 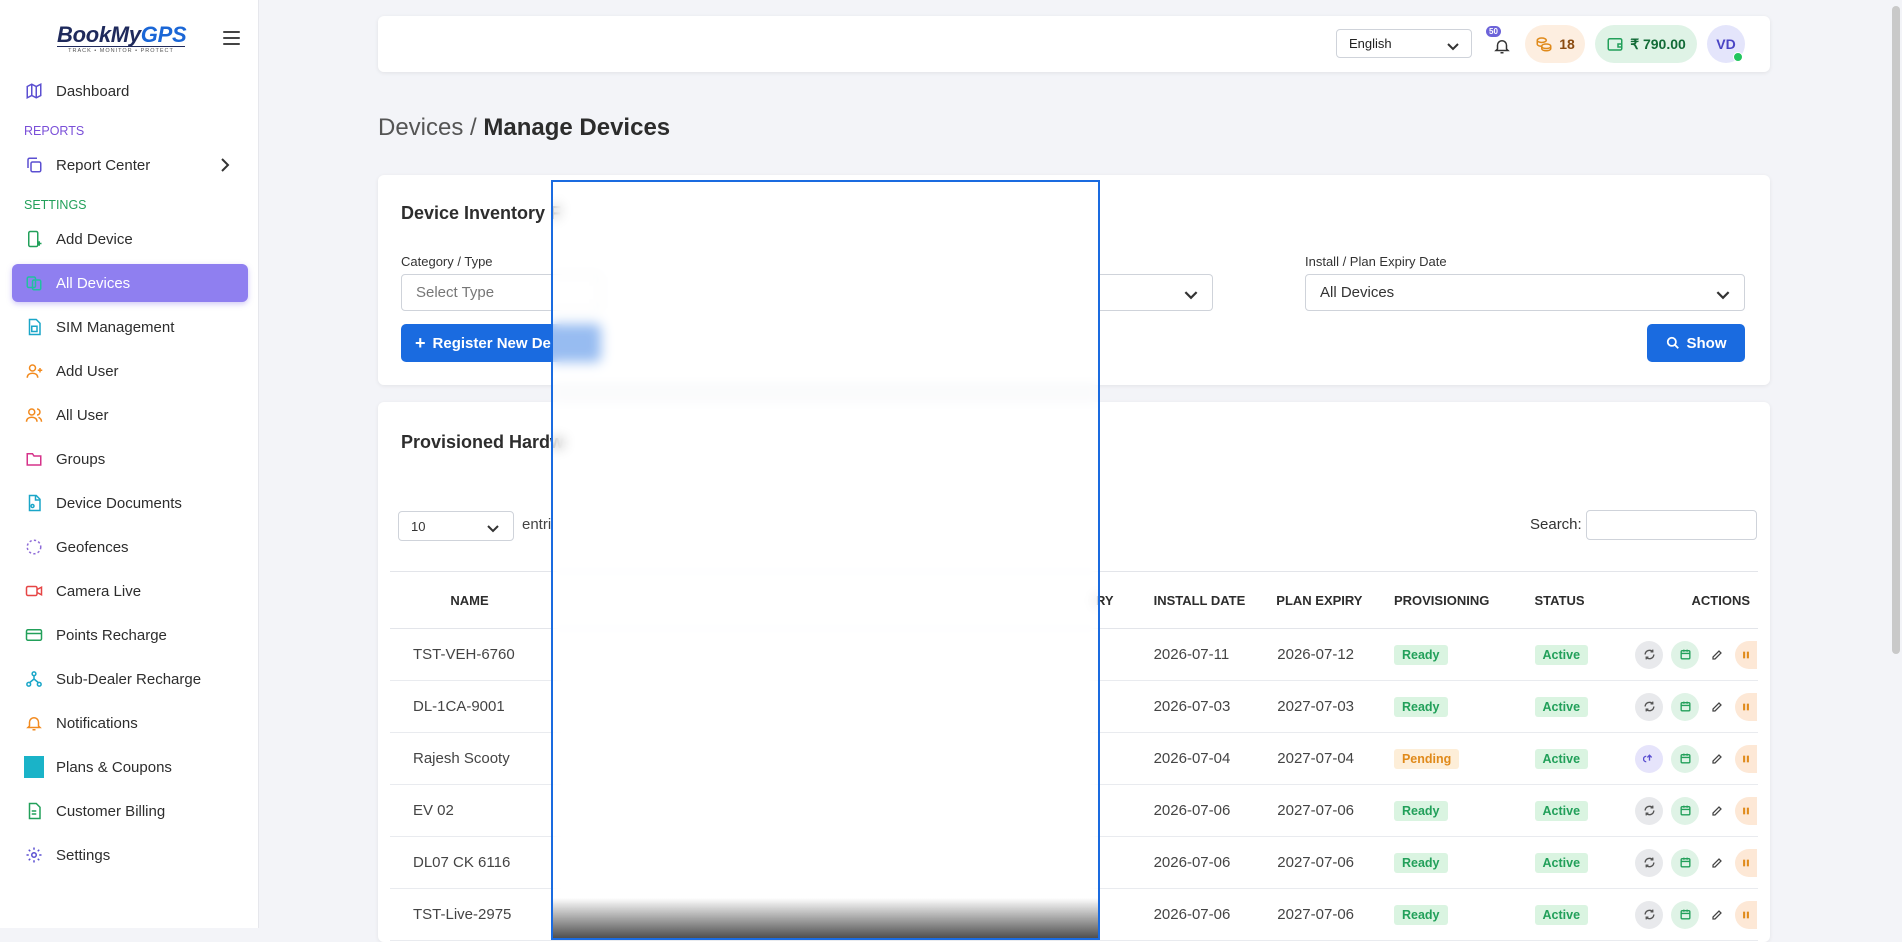 What do you see at coordinates (1525, 292) in the screenshot?
I see `expiry-select: All Devices` at bounding box center [1525, 292].